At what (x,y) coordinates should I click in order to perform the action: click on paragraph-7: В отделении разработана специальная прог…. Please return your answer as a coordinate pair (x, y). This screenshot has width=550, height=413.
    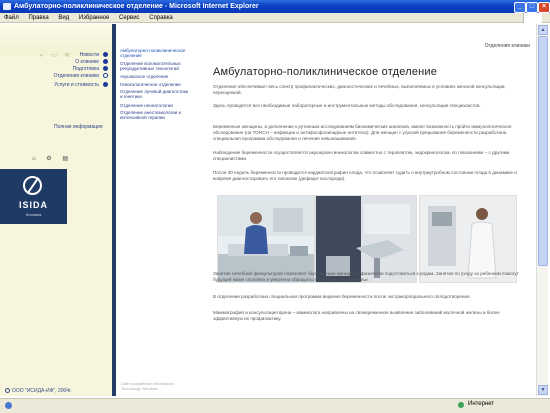
    Looking at the image, I should click on (342, 296).